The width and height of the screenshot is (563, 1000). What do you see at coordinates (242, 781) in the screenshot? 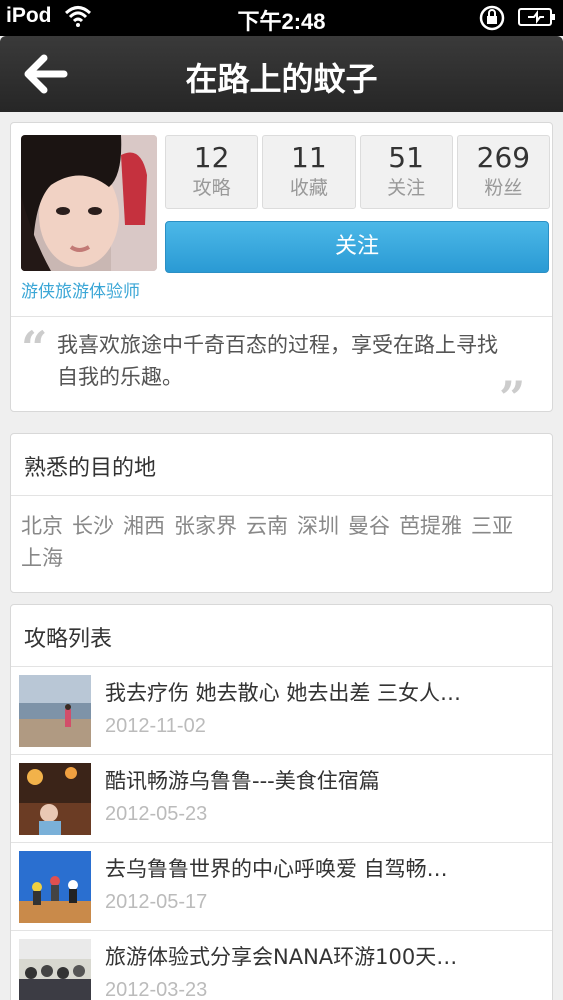
I see `guide-title: 酷讯畅游乌鲁鲁---美食住宿篇` at bounding box center [242, 781].